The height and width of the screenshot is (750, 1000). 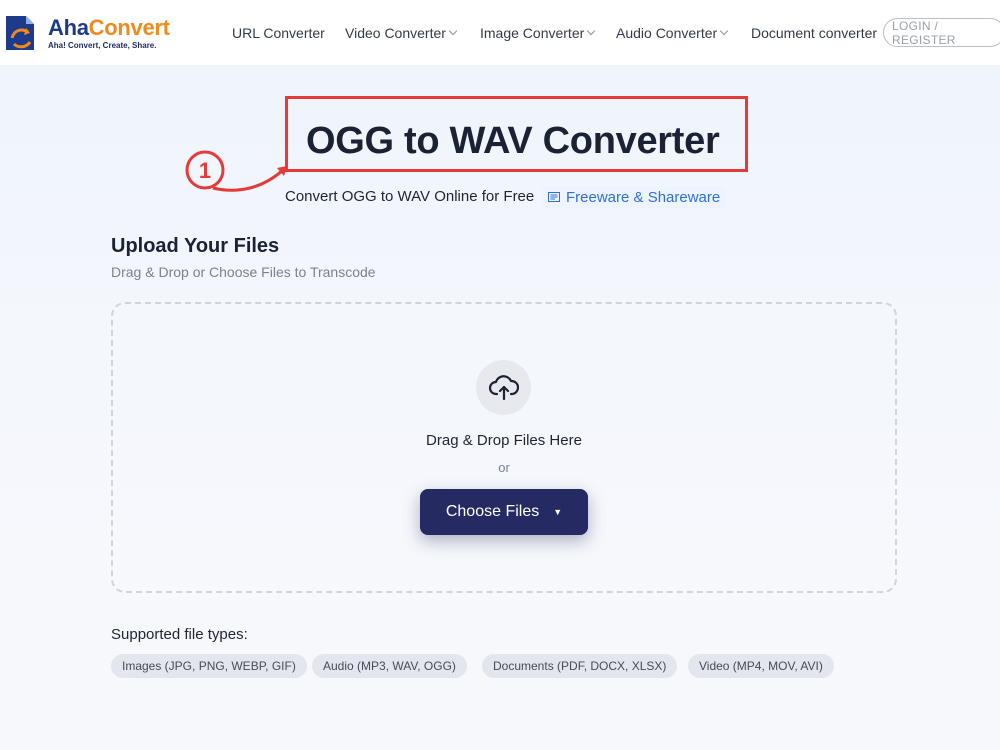 I want to click on step-one-arrow-annotation: 1, so click(x=236, y=171).